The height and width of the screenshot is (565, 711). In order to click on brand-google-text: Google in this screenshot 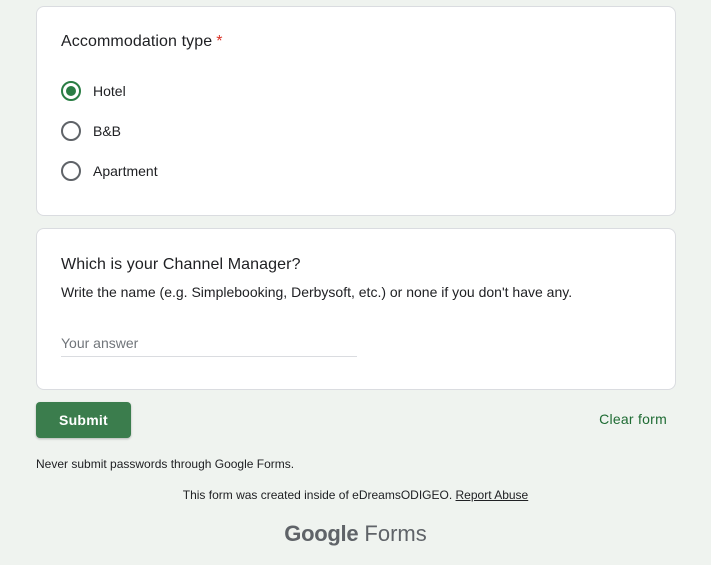, I will do `click(321, 533)`.